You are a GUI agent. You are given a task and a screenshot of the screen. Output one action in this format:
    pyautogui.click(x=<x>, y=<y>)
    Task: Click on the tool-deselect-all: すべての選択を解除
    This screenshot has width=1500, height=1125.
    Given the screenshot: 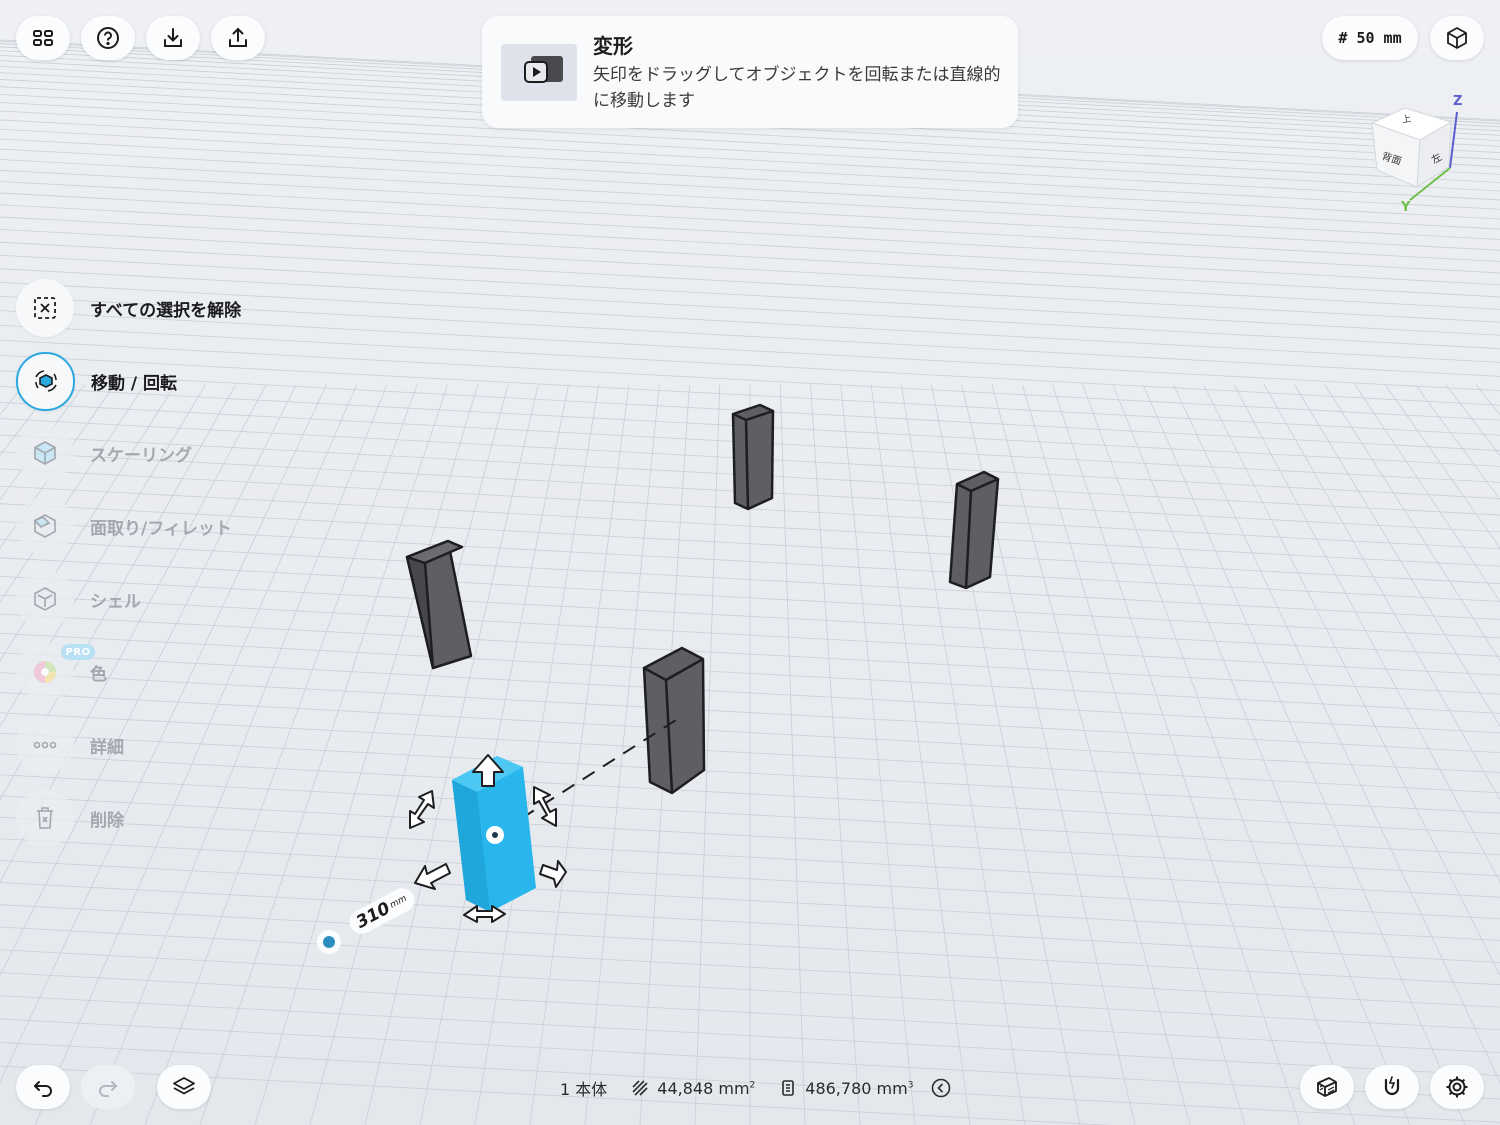 What is the action you would take?
    pyautogui.click(x=128, y=308)
    